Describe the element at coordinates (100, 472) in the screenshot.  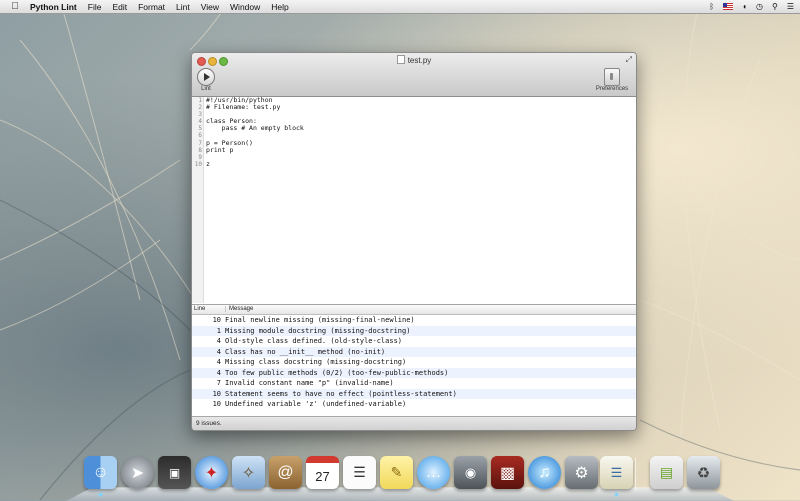
I see `finder-icon: ☺` at that location.